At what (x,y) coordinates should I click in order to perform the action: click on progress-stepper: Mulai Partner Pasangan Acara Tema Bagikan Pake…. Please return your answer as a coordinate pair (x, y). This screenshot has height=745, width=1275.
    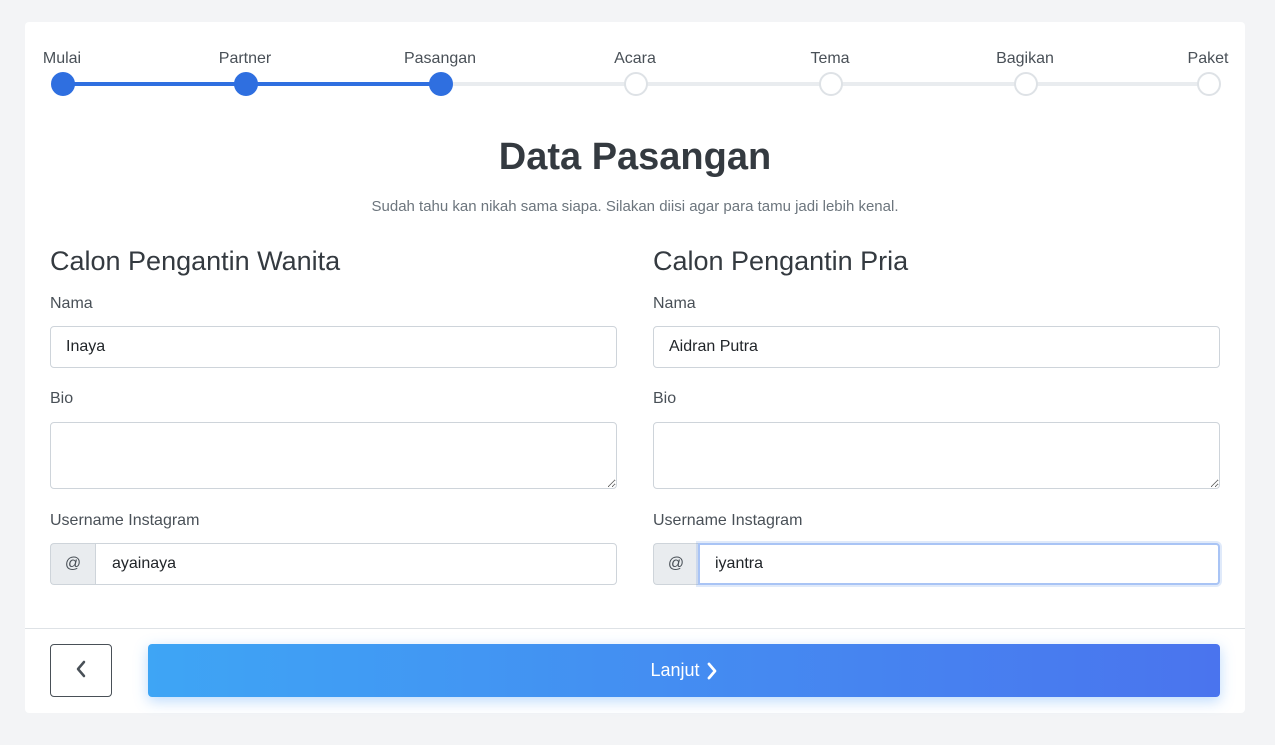
    Looking at the image, I should click on (635, 67).